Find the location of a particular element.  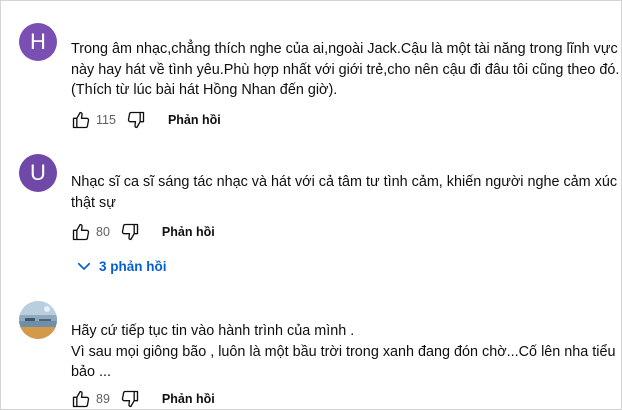

chevron-down-icon is located at coordinates (84, 266).